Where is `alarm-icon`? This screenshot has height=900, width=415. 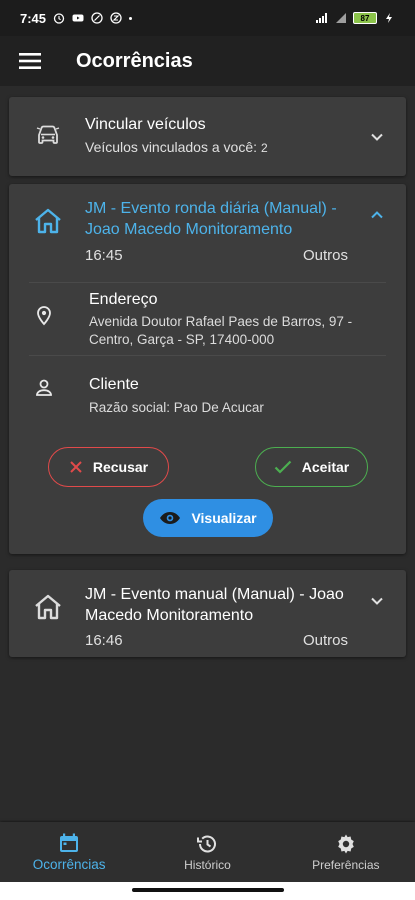 alarm-icon is located at coordinates (59, 18).